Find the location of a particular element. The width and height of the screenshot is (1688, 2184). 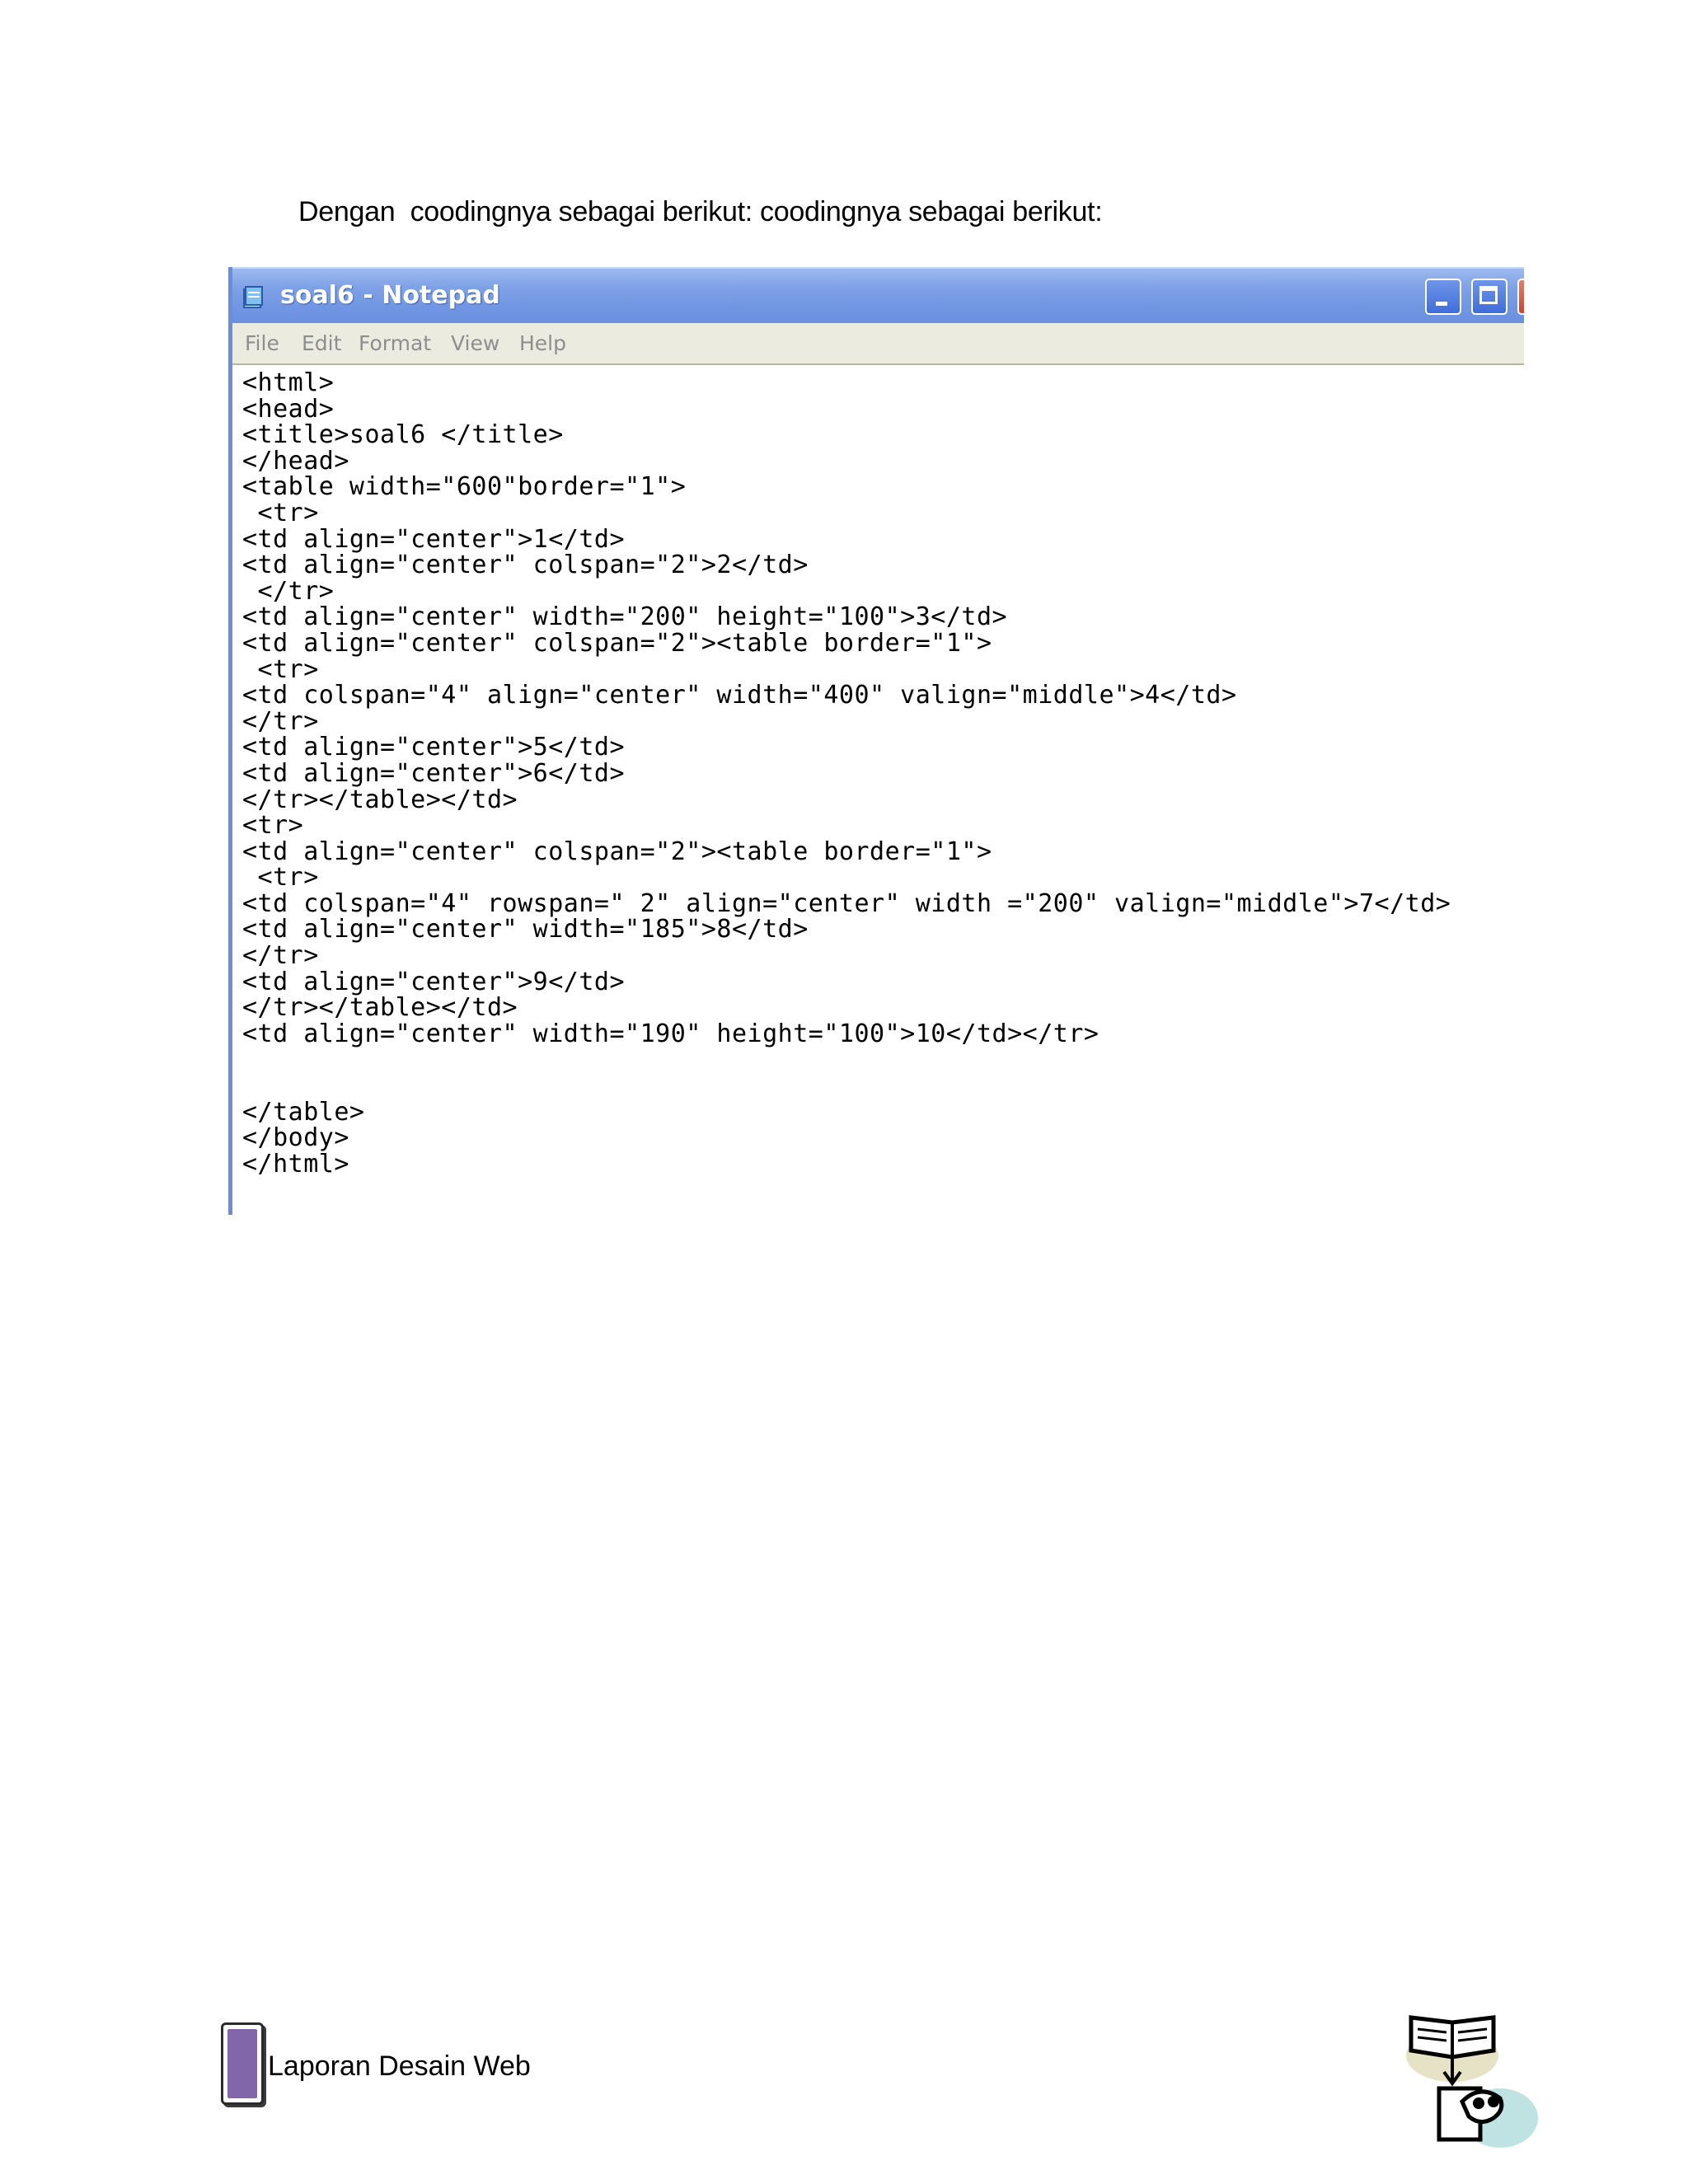

code-line: </table> is located at coordinates (304, 1112).